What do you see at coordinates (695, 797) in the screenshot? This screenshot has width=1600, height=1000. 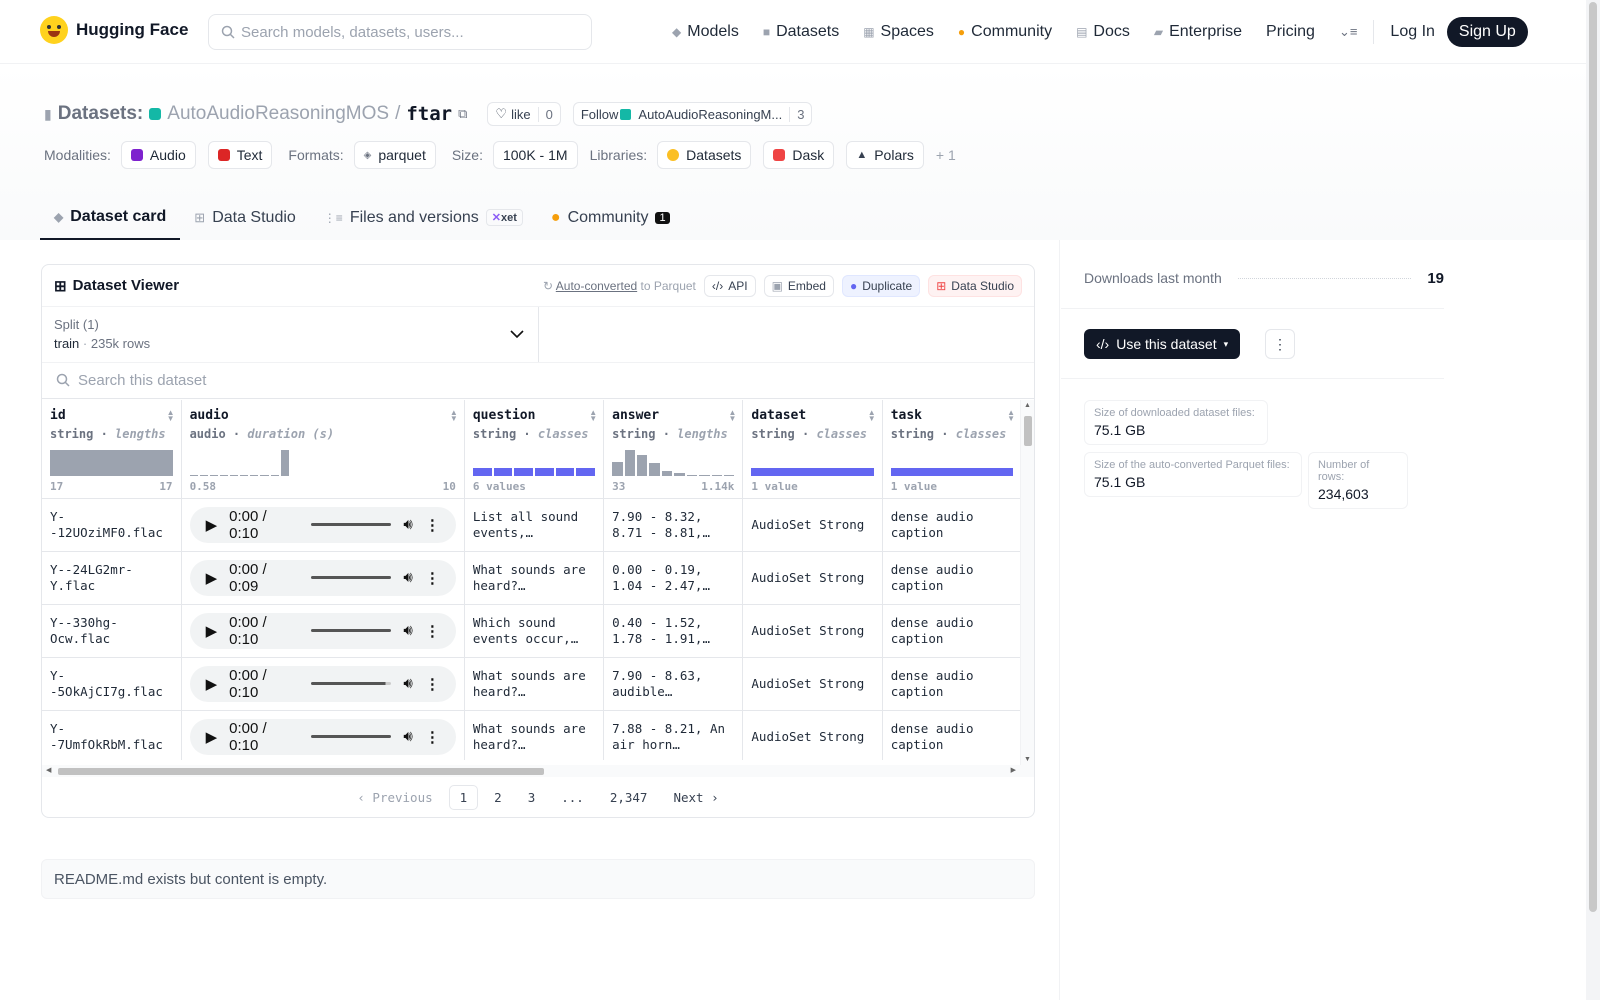 I see `next-page-button: Next ›` at bounding box center [695, 797].